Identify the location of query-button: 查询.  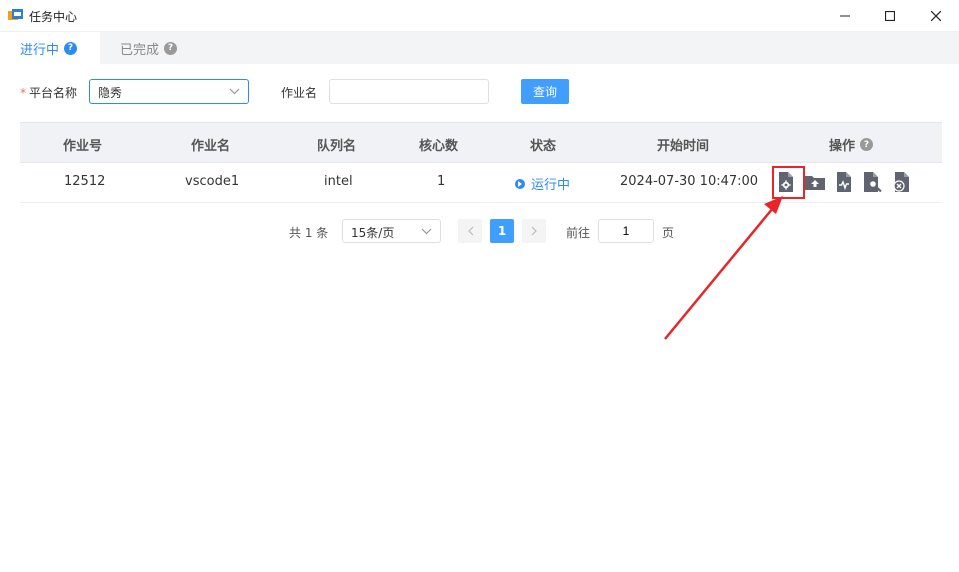
(545, 91).